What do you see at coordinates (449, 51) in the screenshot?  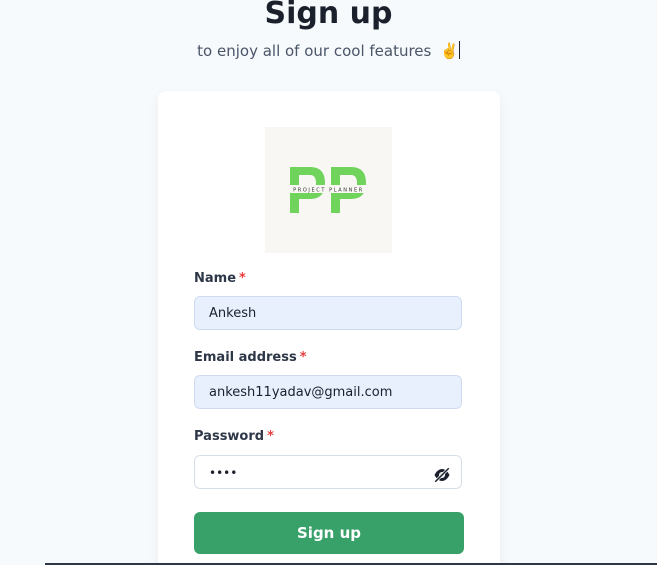 I see `victory-hand-emoji: ✌️` at bounding box center [449, 51].